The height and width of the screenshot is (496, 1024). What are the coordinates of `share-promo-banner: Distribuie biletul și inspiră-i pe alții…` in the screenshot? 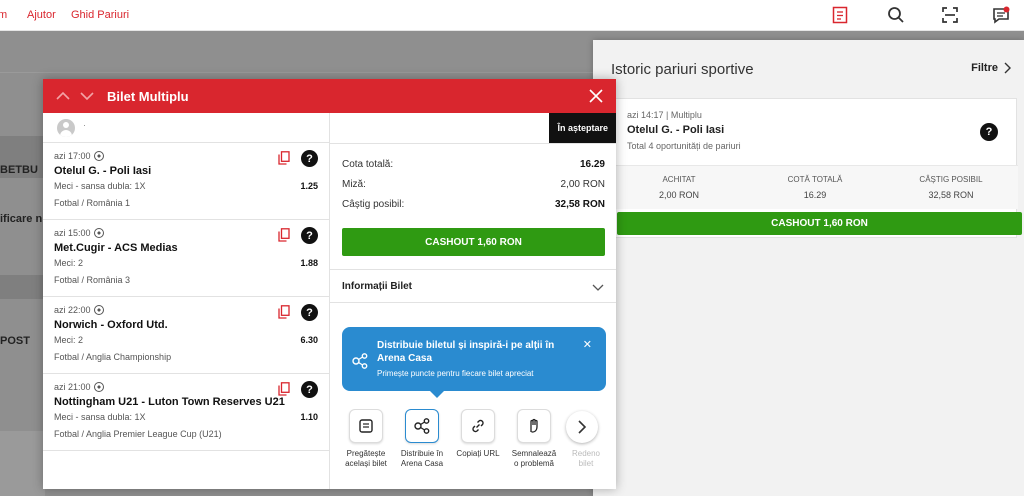 It's located at (474, 362).